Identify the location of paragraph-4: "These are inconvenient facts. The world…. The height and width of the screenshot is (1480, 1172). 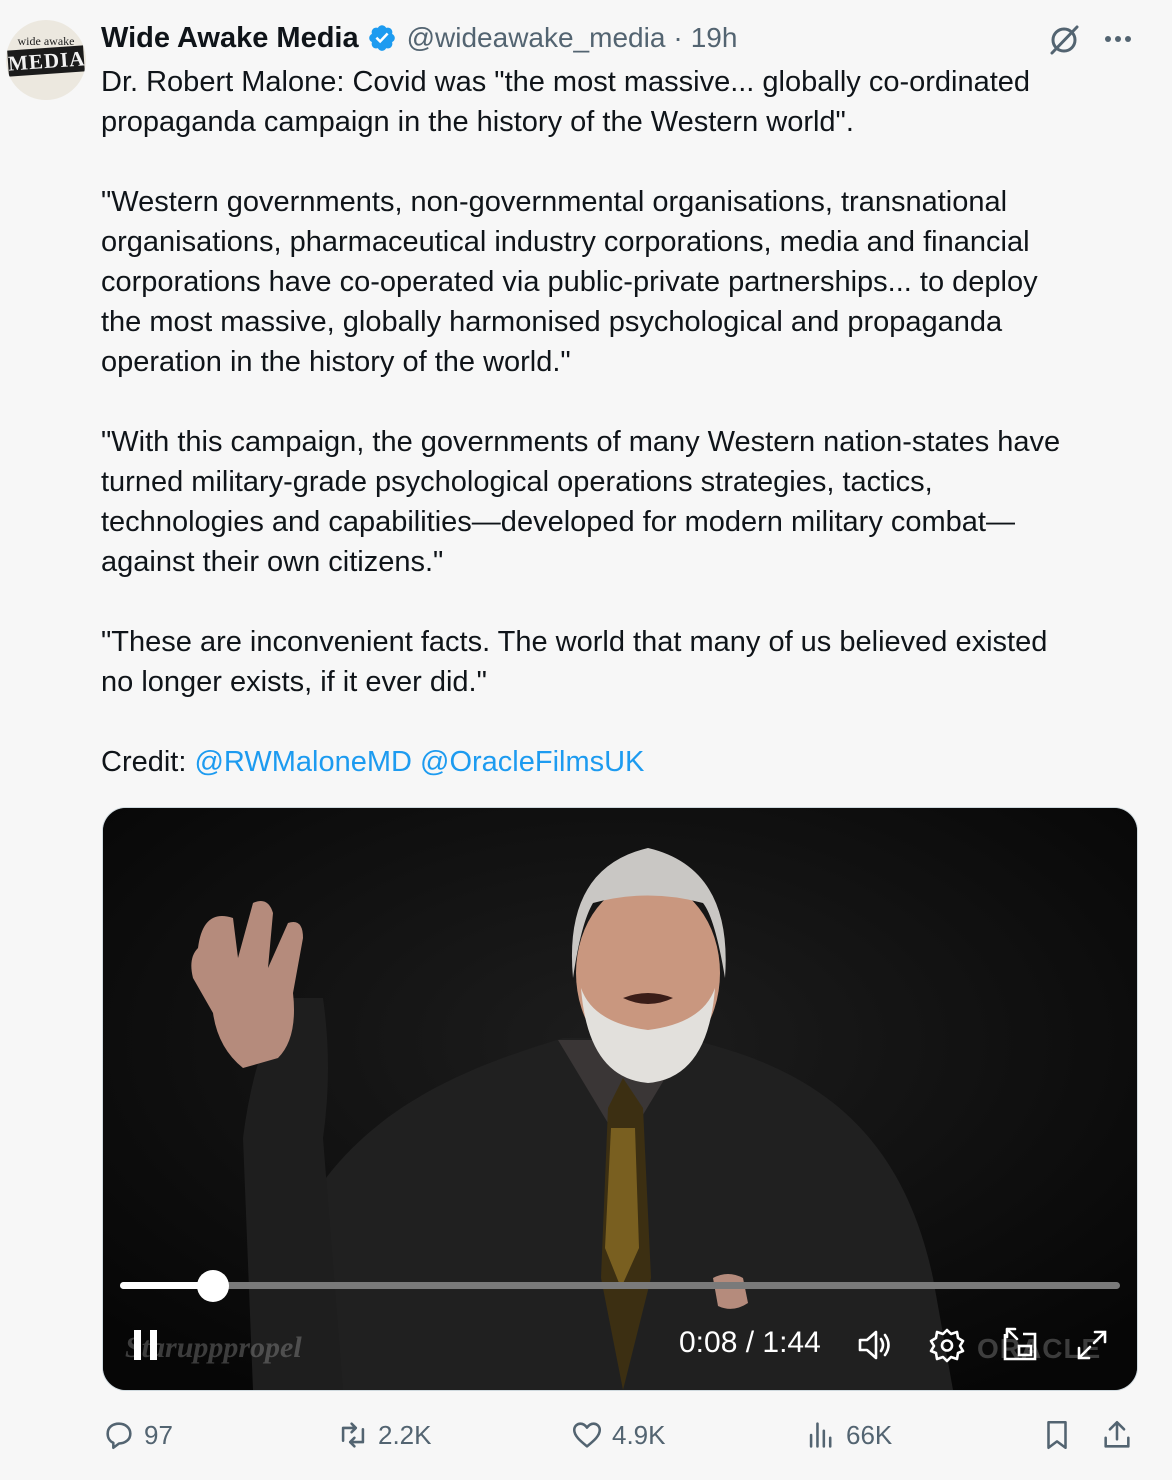
(631, 662).